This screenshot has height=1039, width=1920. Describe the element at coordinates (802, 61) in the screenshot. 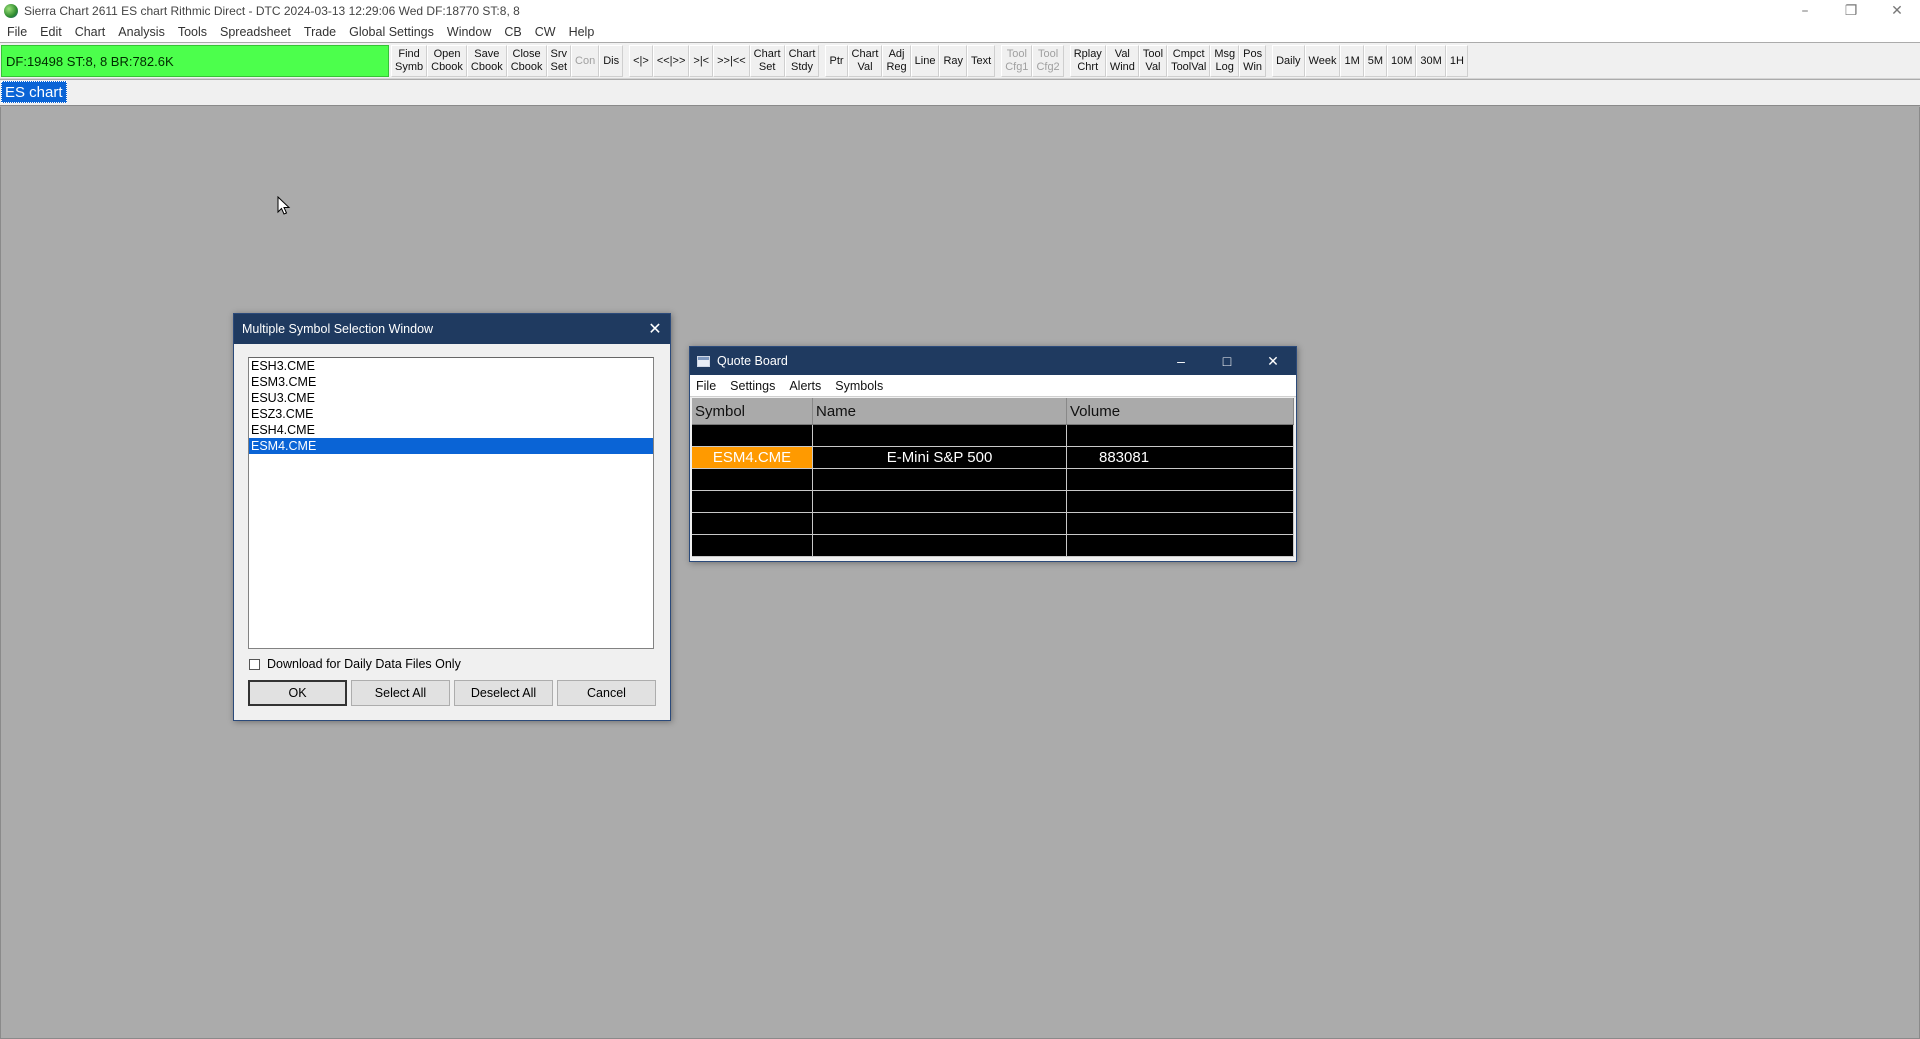

I see `toolbar-button-chart-stdy: Chart Stdy` at that location.